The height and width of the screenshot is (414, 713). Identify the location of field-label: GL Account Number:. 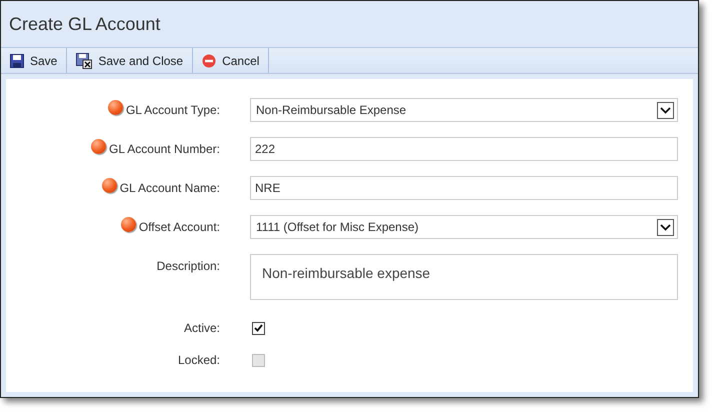
(164, 149).